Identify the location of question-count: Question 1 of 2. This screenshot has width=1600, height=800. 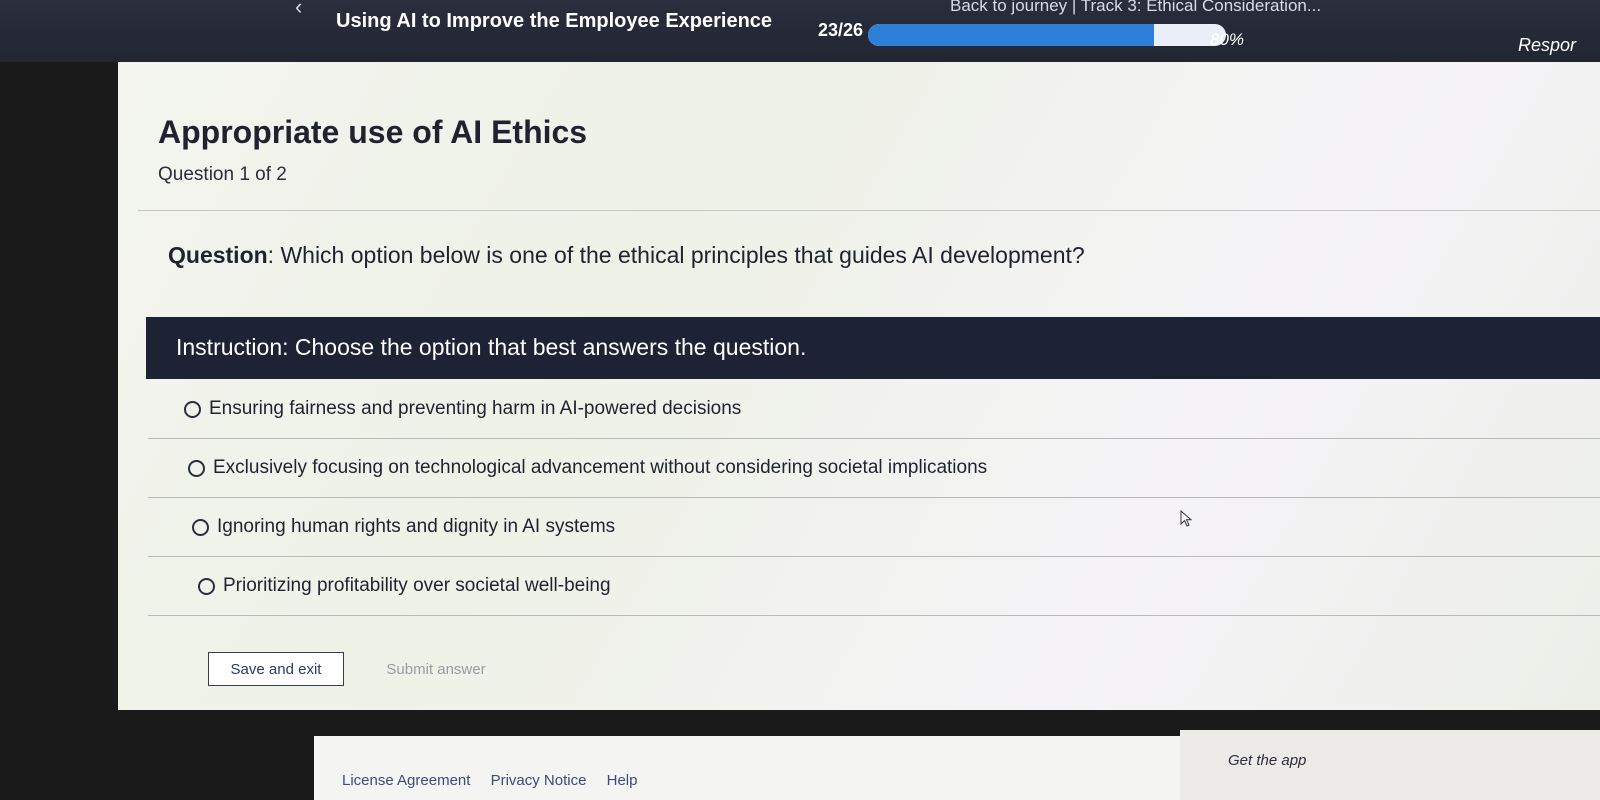
(222, 174).